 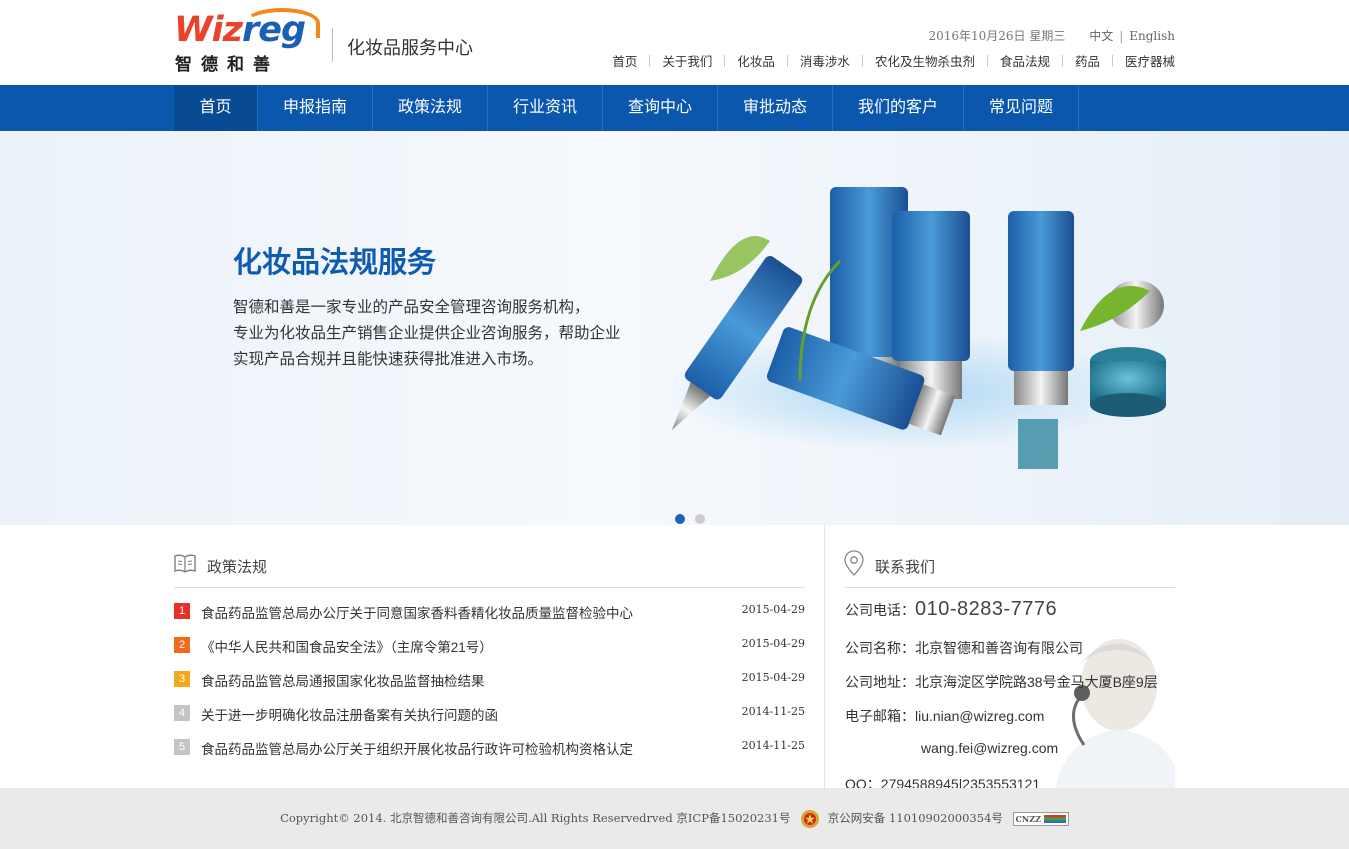 I want to click on rank-badge: 1, so click(x=182, y=611).